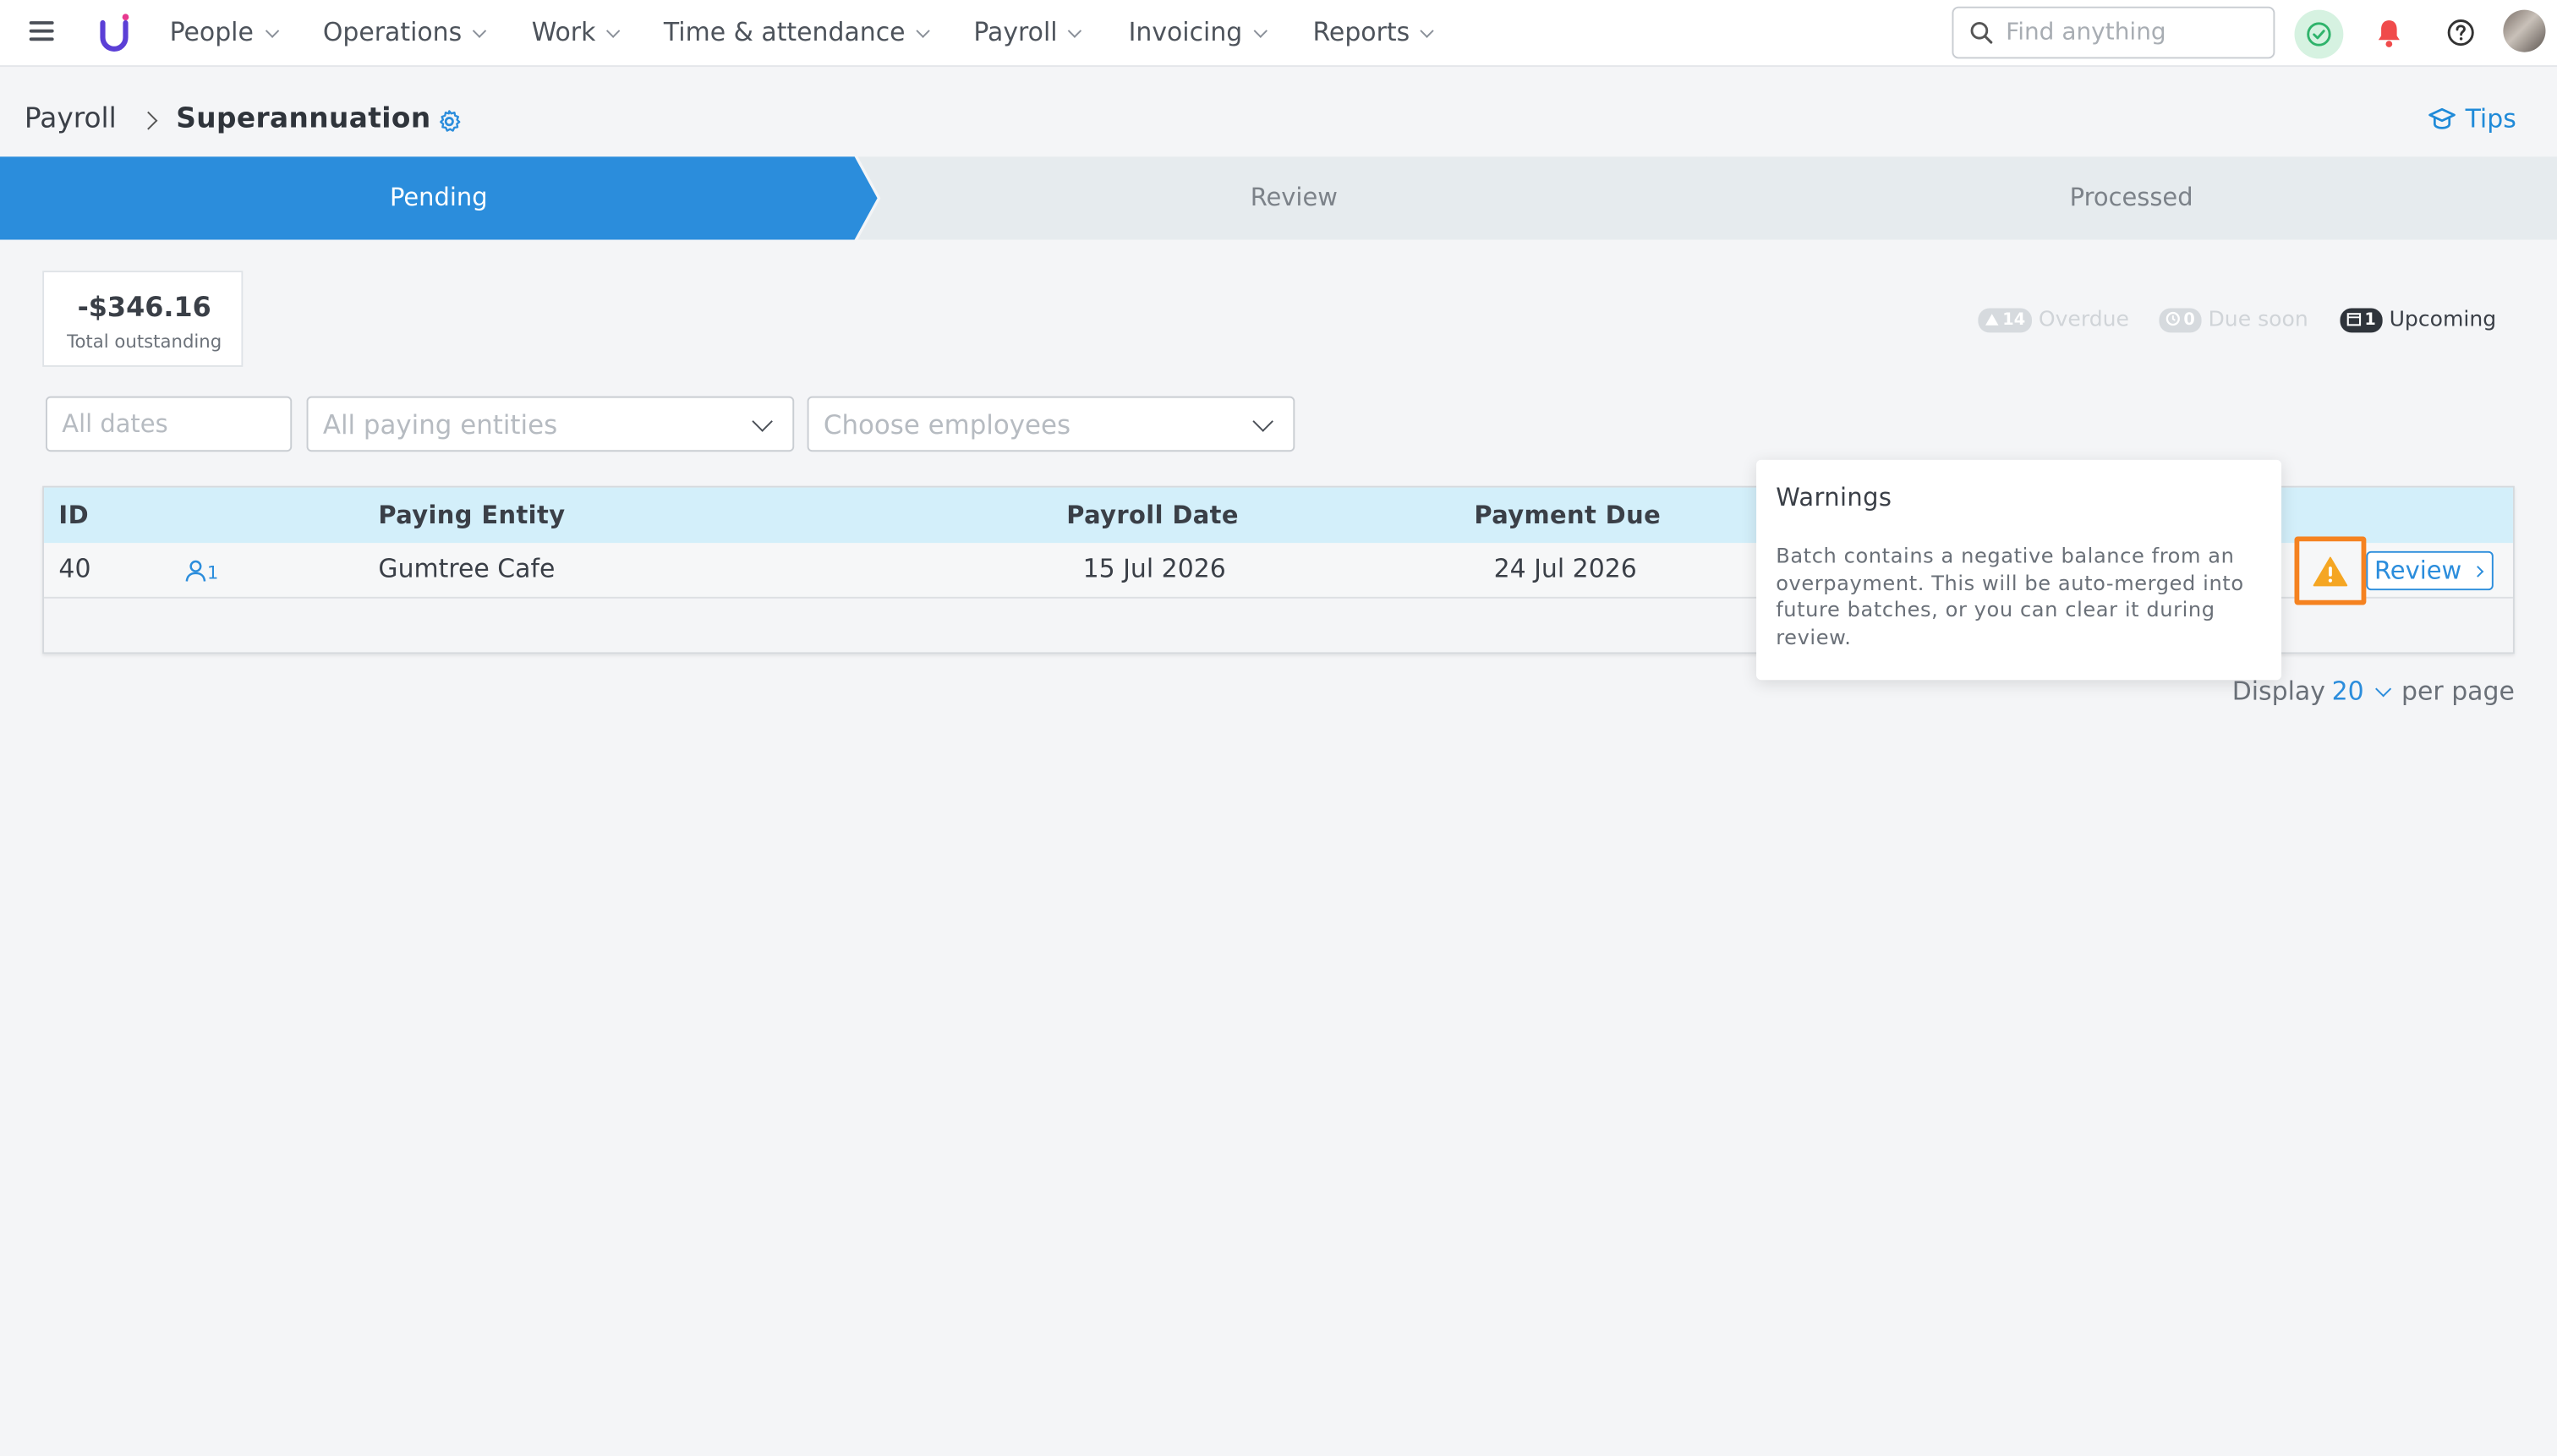  Describe the element at coordinates (2524, 31) in the screenshot. I see `avatar` at that location.